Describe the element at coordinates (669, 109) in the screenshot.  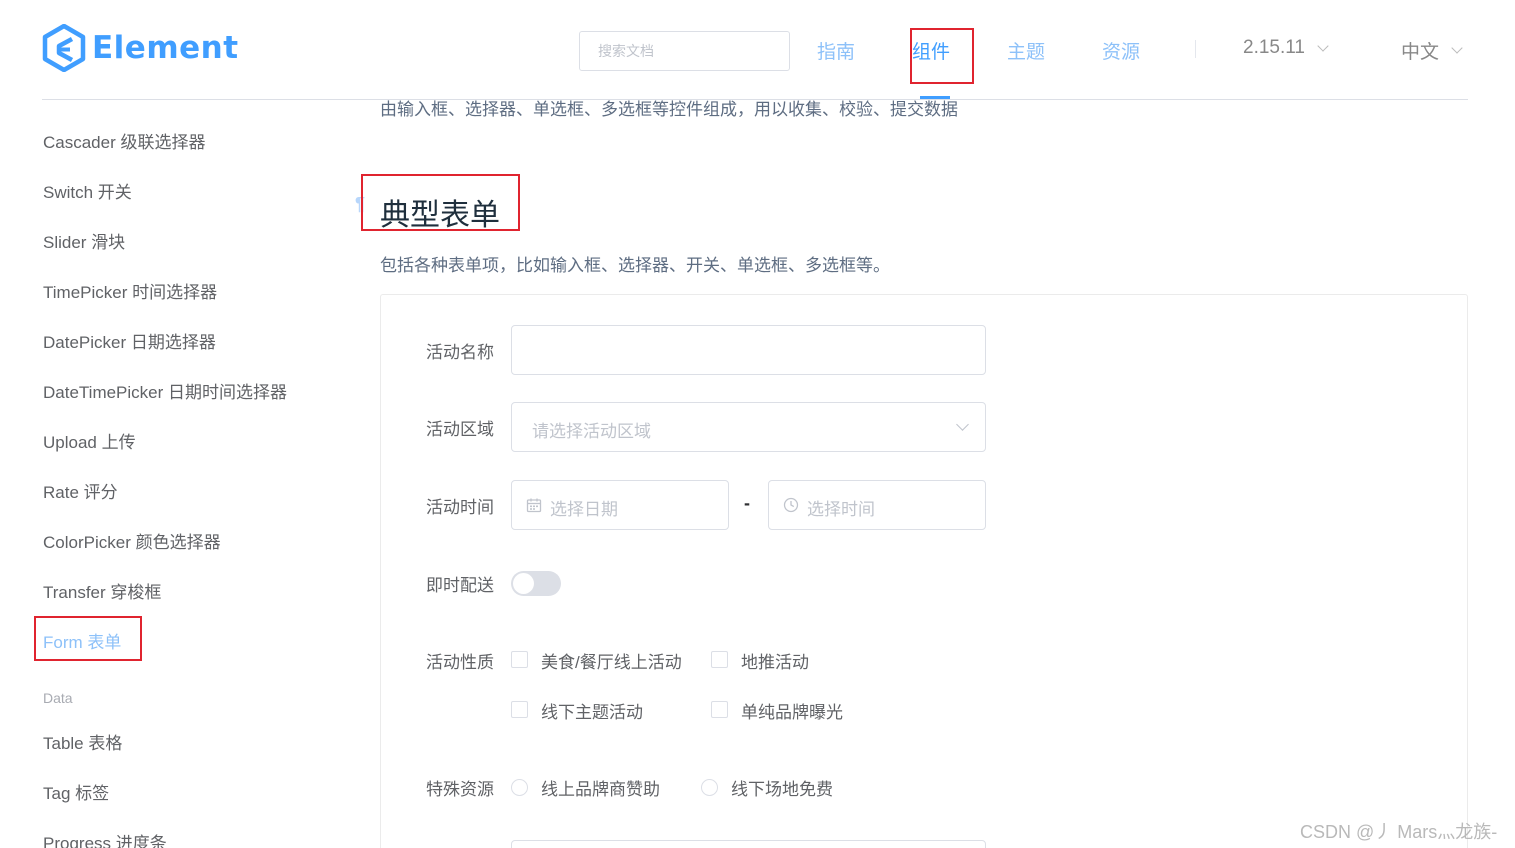
I see `component-intro: 由输入框、选择器、单选框、多选框等控件组成，用以收集、校验、提交数据` at that location.